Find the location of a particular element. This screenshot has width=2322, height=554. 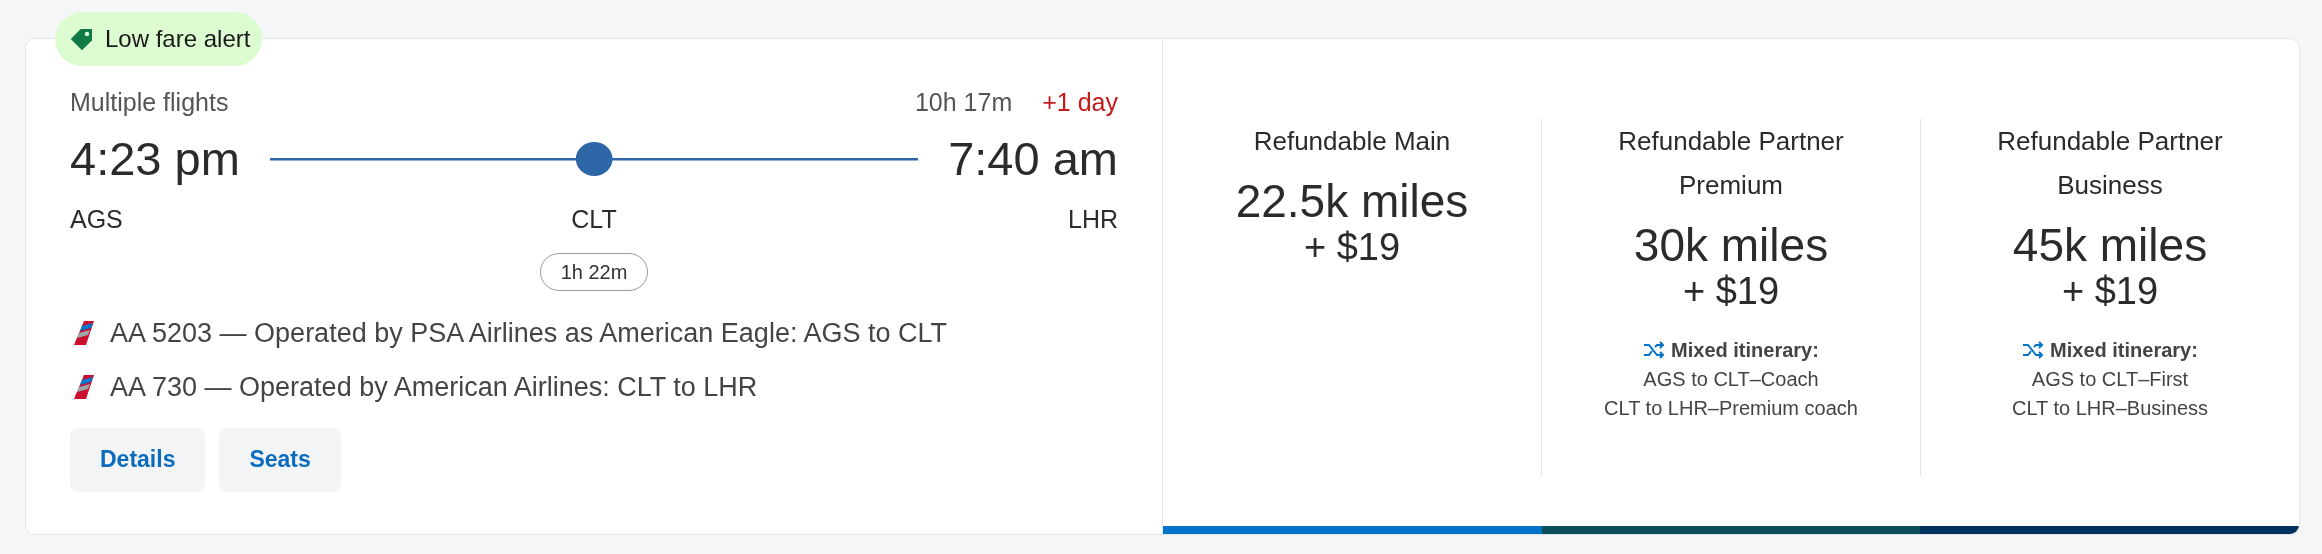

trip-duration: 10h 17m is located at coordinates (963, 103).